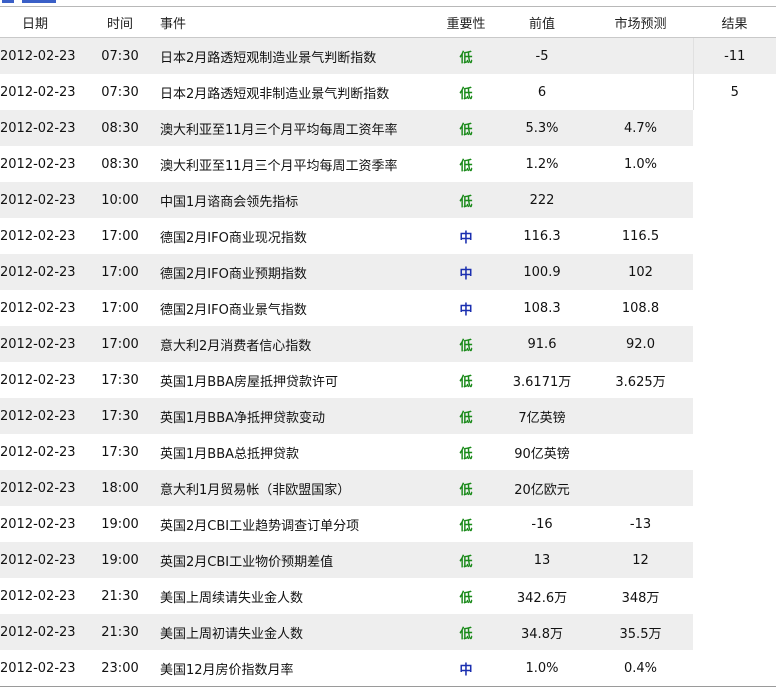  I want to click on table-row: 2012-02-23 23:00 美国12月房价指数月率 中 1.0% 0.4%, so click(388, 668).